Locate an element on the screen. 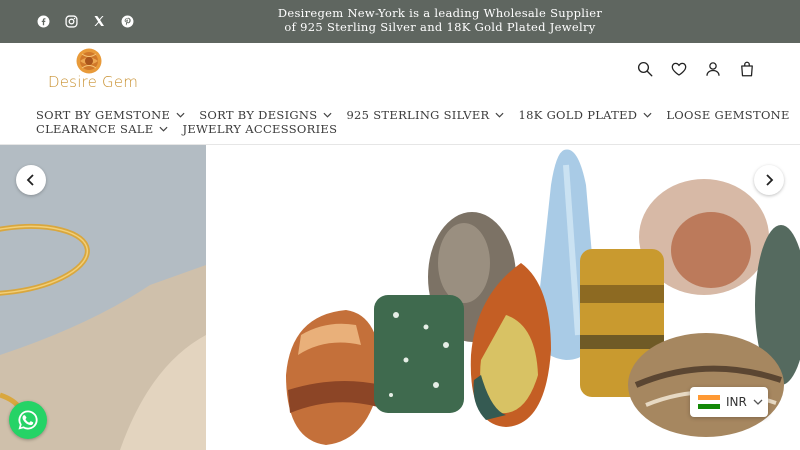 This screenshot has height=450, width=800. nav-item-label: JEWELRY ACCESSORIES is located at coordinates (260, 129).